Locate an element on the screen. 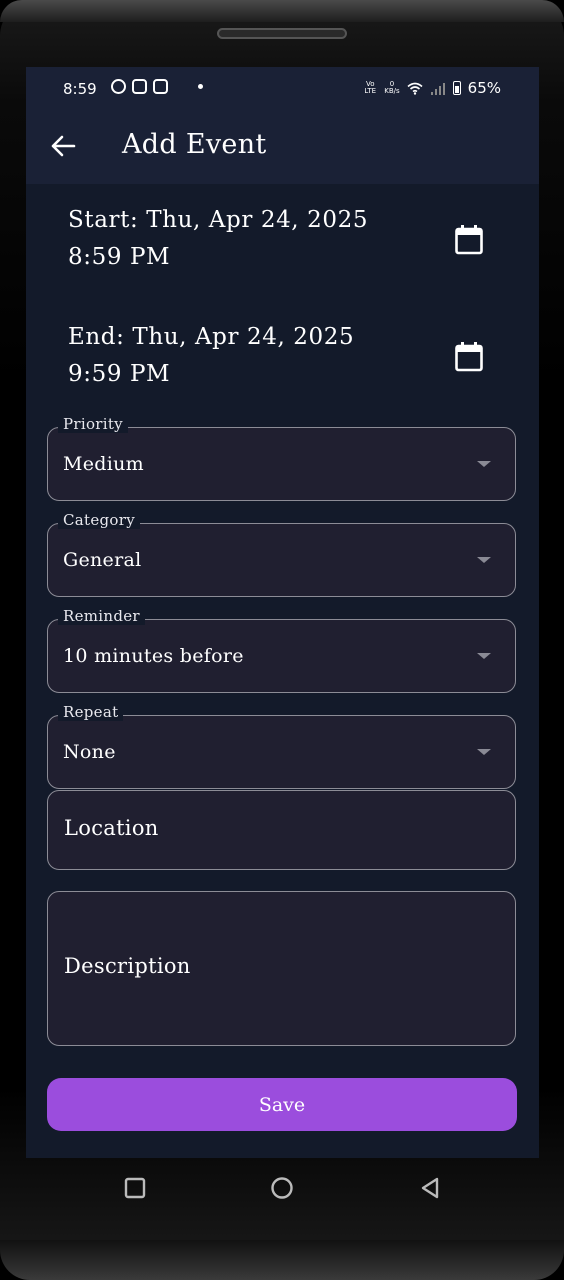  repeat-label: Repeat is located at coordinates (91, 712).